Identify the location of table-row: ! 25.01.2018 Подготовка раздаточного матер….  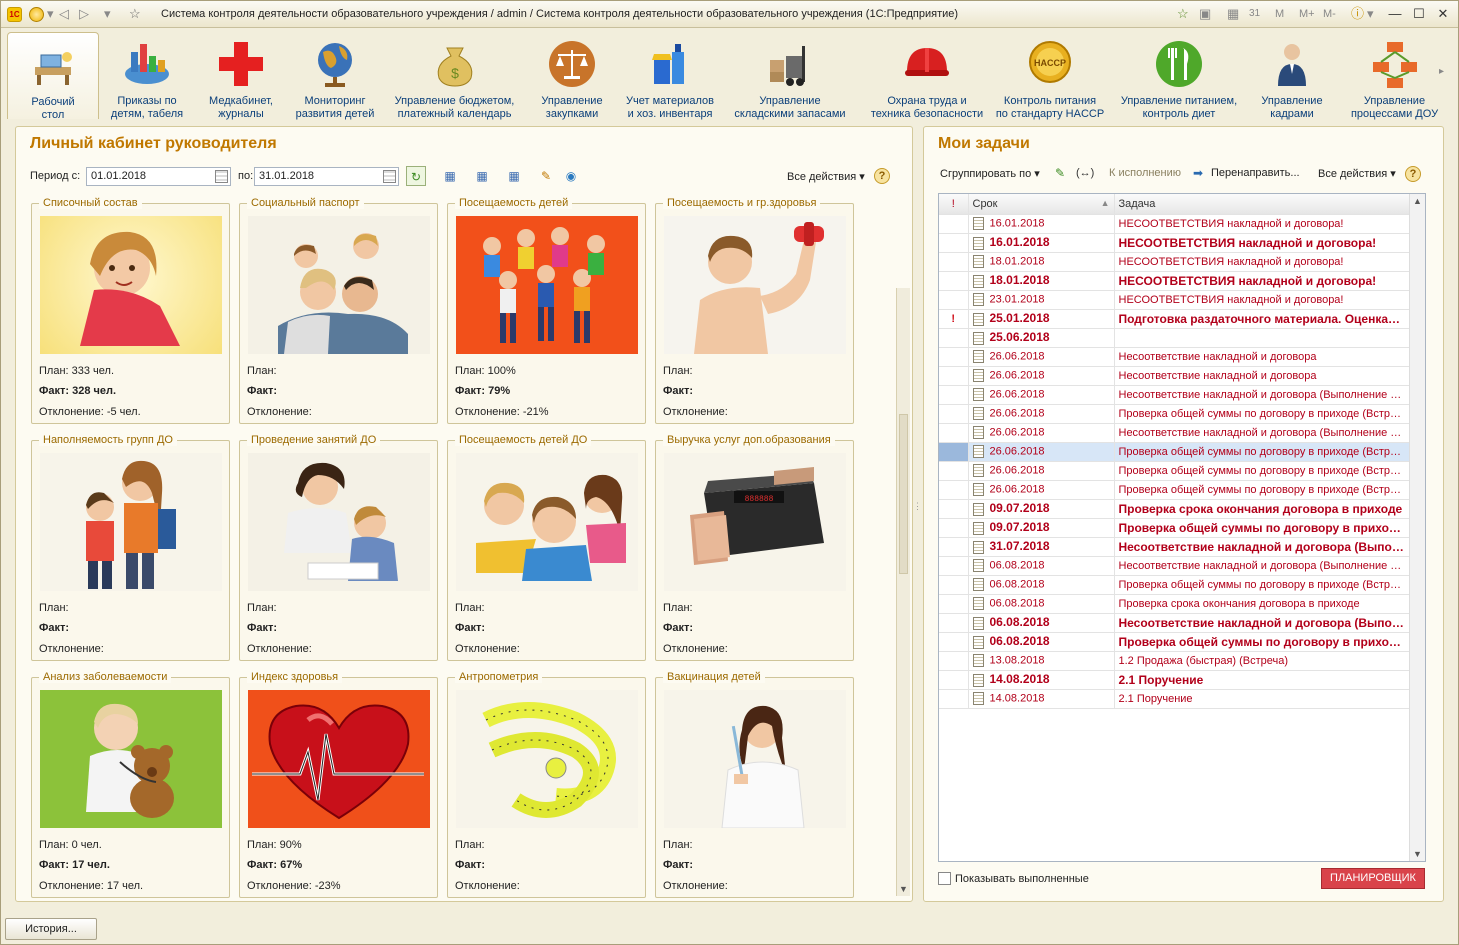
(1174, 319).